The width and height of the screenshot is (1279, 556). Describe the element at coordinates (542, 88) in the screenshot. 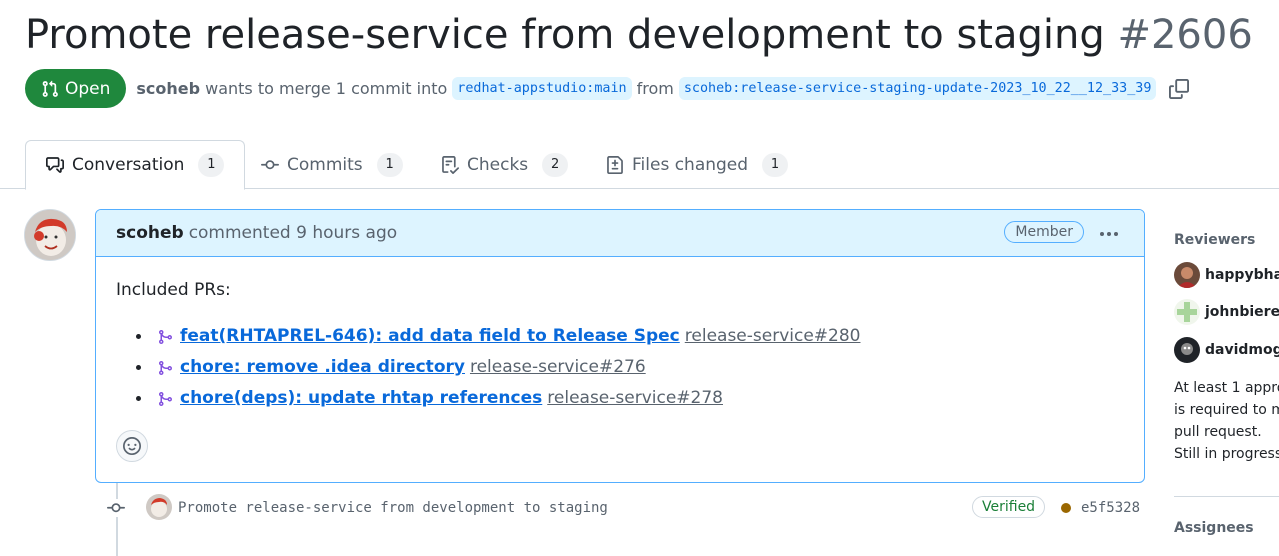

I see `base-branch: redhat-appstudio:main` at that location.